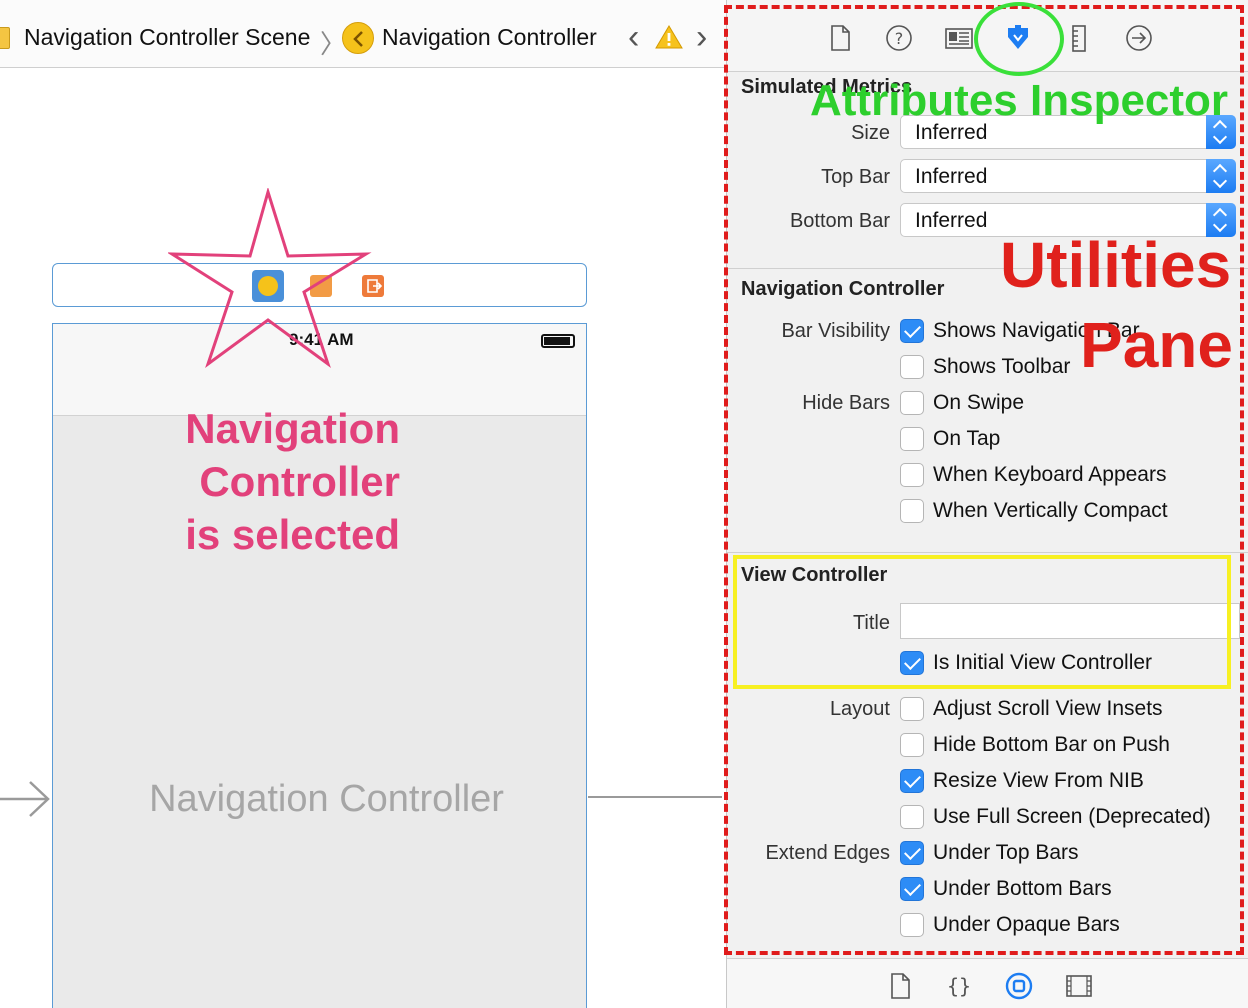 This screenshot has width=1248, height=1008. Describe the element at coordinates (900, 986) in the screenshot. I see `file-template-icon` at that location.